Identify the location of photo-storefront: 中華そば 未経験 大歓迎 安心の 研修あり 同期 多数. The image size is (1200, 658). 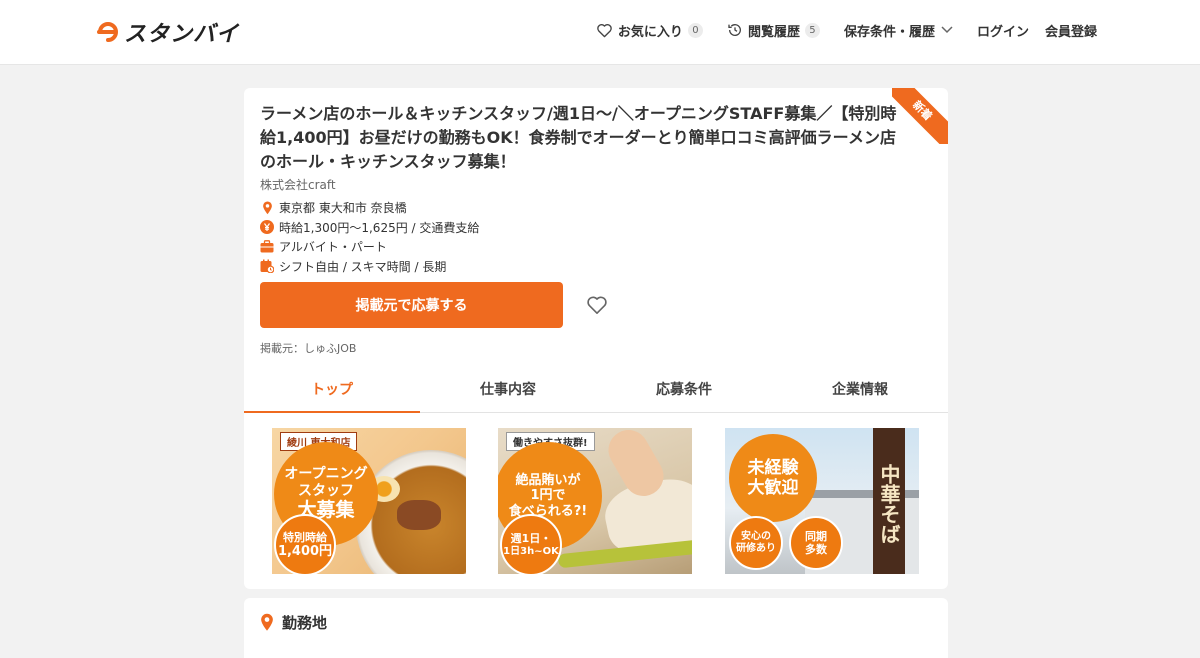
(822, 501).